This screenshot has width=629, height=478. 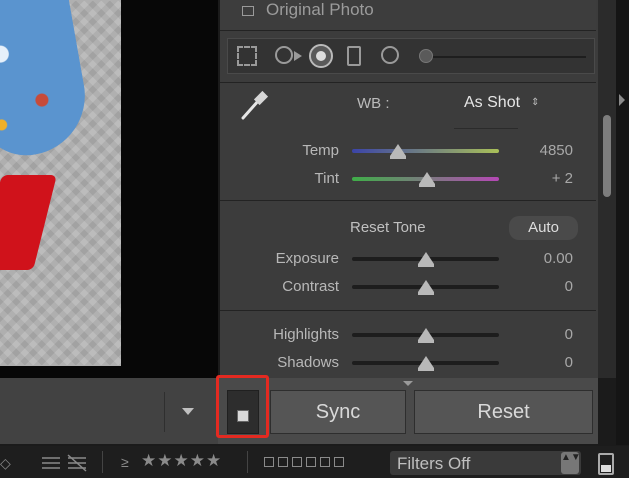 I want to click on tint-slider-knob, so click(x=426, y=179).